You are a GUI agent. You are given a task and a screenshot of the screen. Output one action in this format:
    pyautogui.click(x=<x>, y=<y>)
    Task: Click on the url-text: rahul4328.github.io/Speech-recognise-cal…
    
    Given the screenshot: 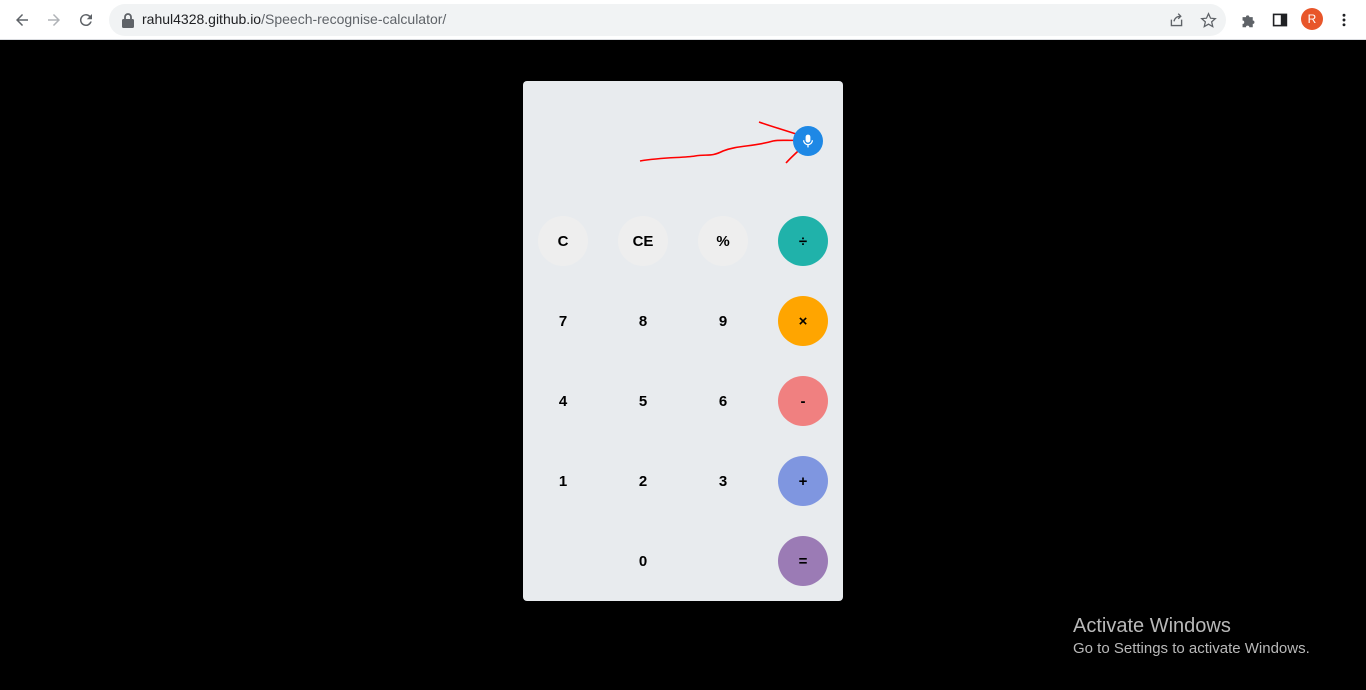 What is the action you would take?
    pyautogui.click(x=294, y=19)
    